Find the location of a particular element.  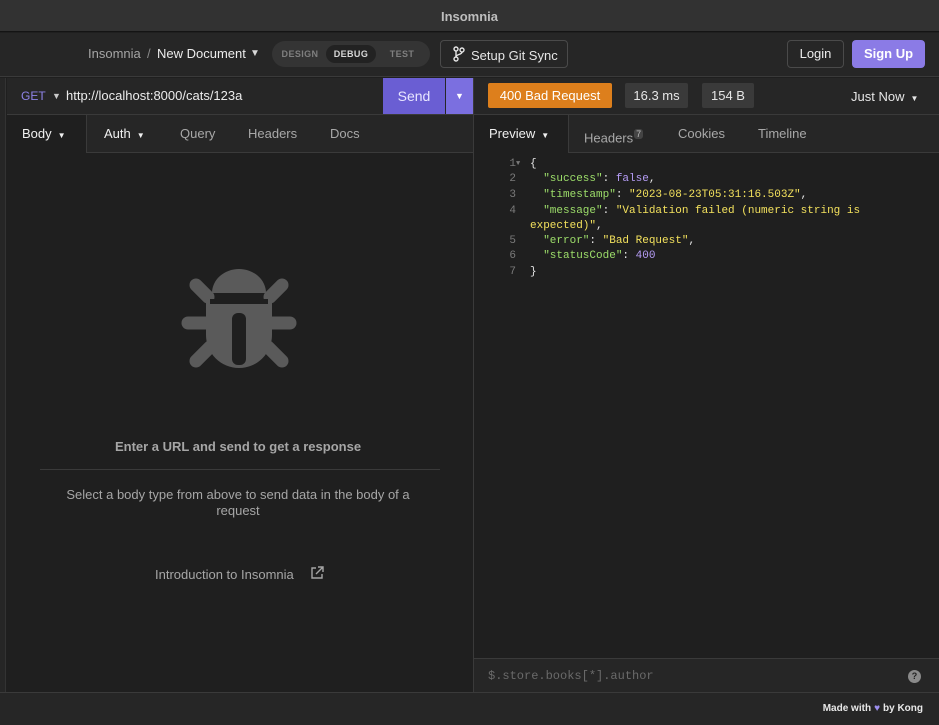

mode-debug-button: DEBUG is located at coordinates (351, 54).